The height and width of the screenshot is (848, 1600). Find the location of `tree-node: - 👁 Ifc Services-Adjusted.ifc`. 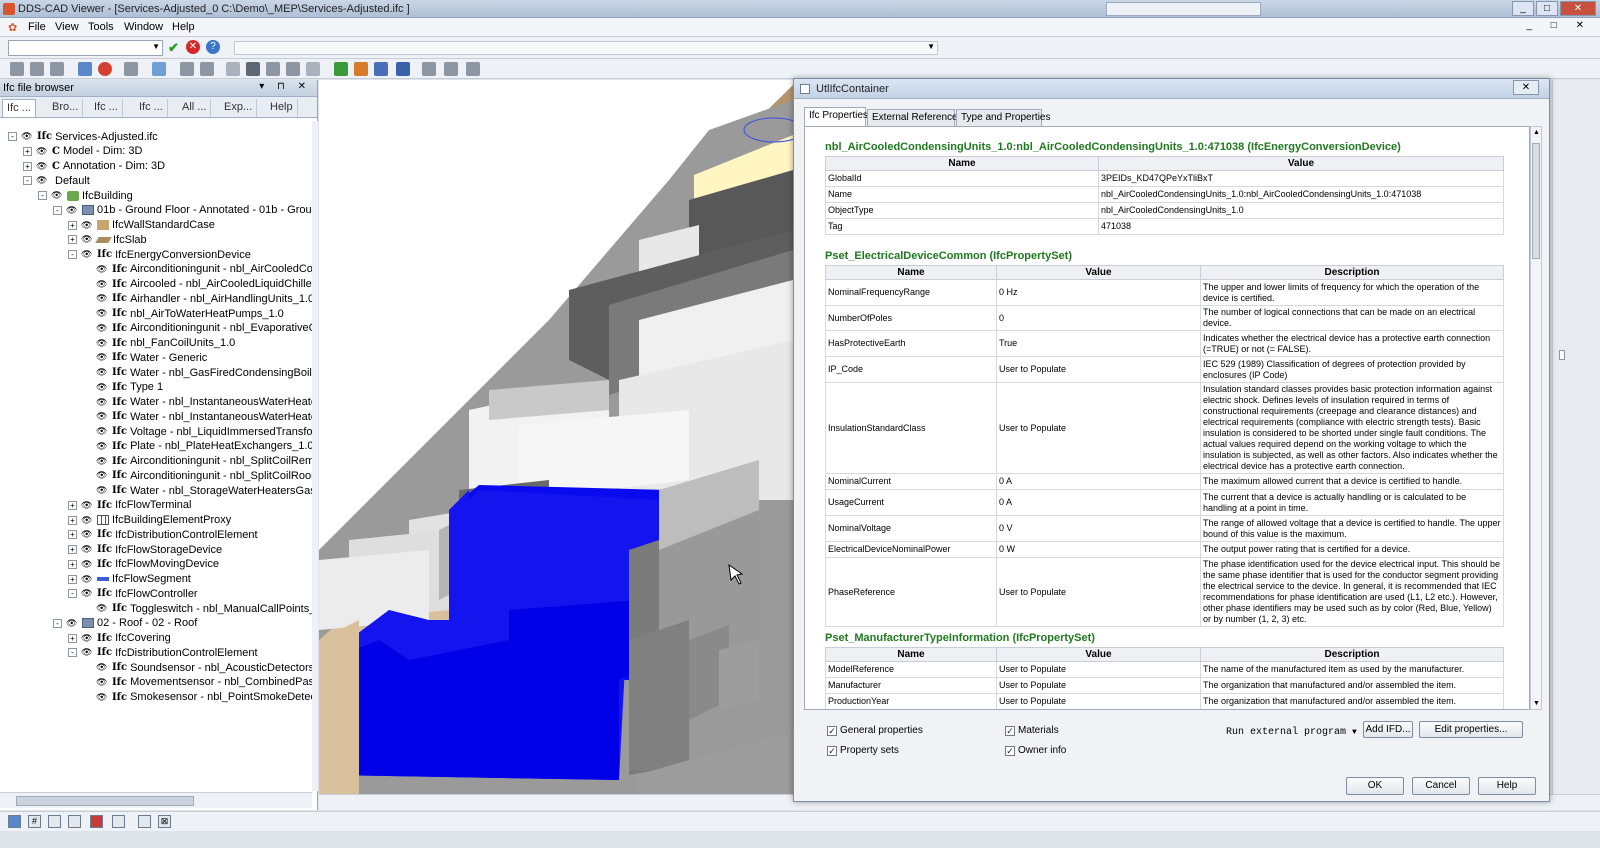

tree-node: - 👁 Ifc Services-Adjusted.ifc is located at coordinates (83, 136).